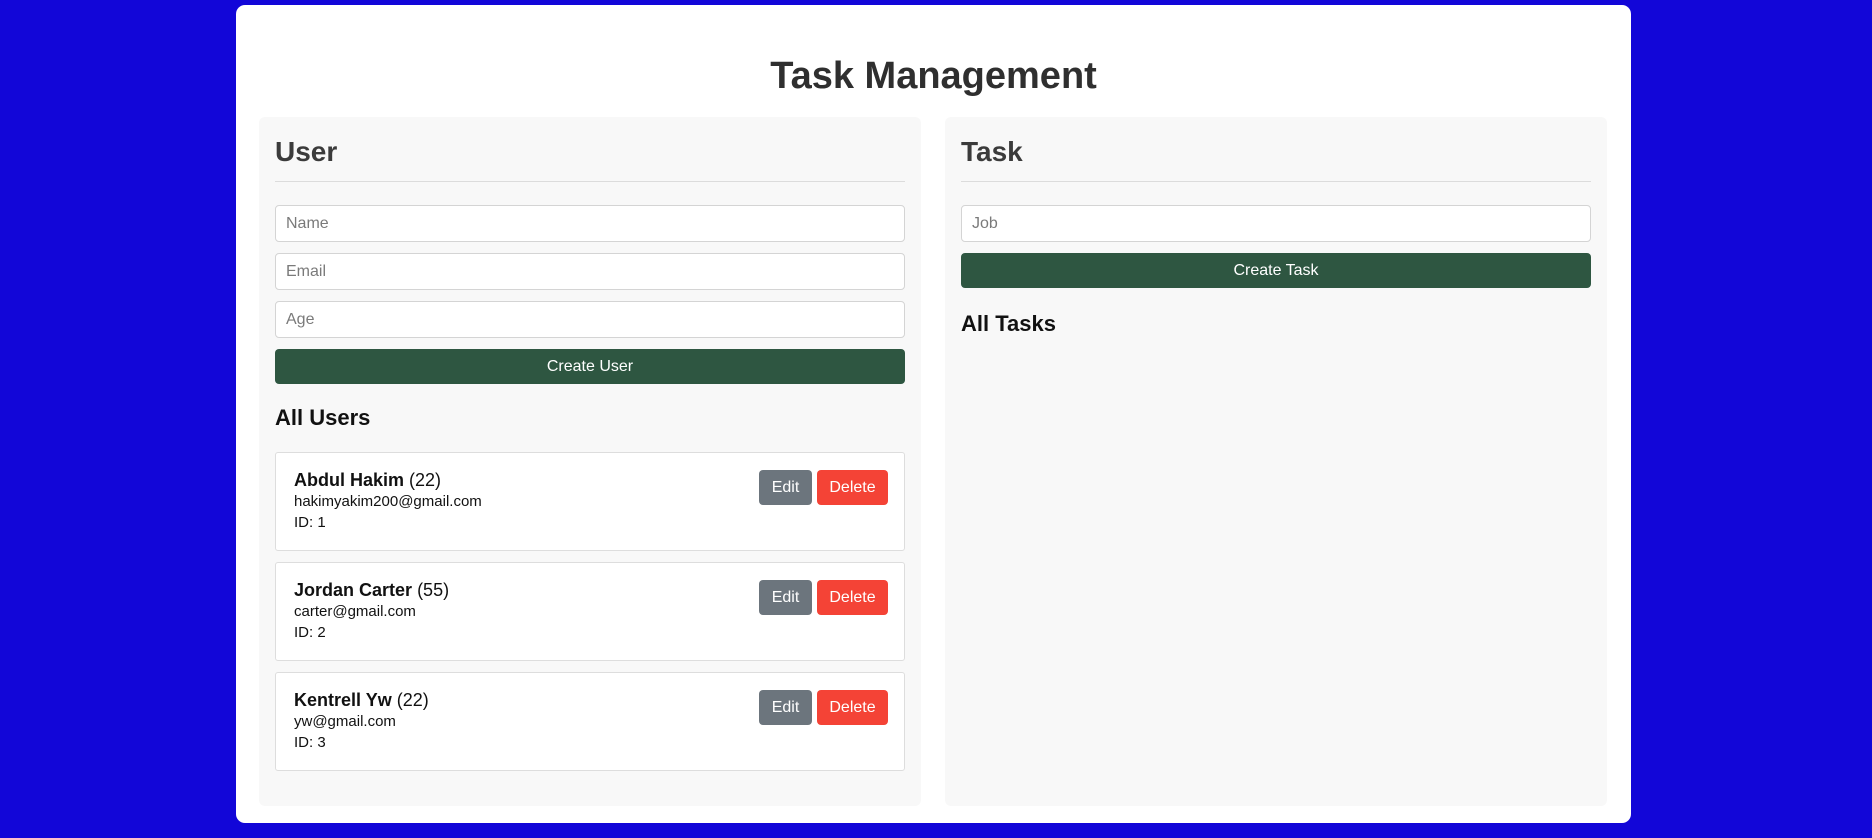 The width and height of the screenshot is (1872, 838). Describe the element at coordinates (590, 319) in the screenshot. I see `age-input` at that location.